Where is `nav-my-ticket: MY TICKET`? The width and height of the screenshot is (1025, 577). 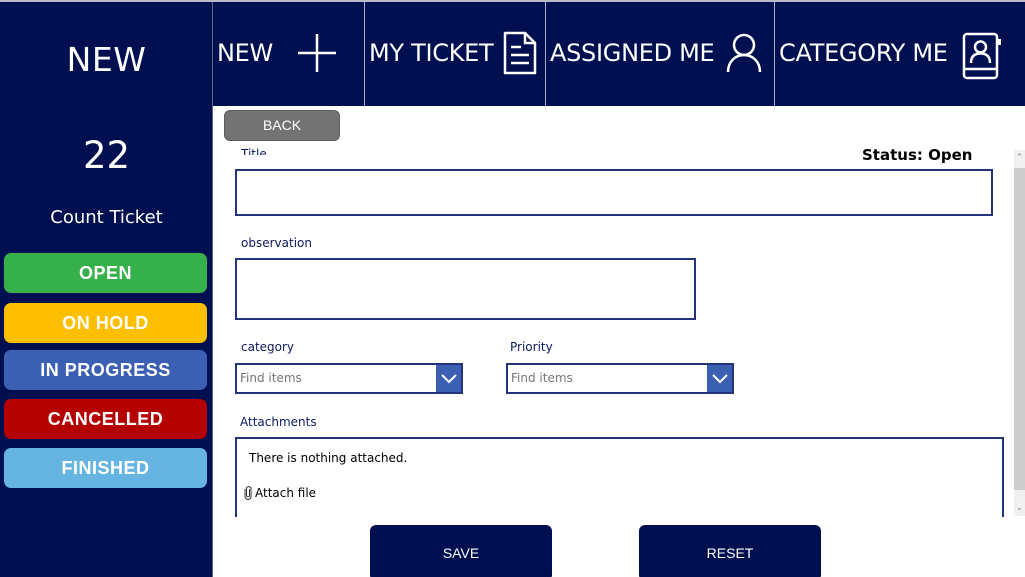 nav-my-ticket: MY TICKET is located at coordinates (455, 53).